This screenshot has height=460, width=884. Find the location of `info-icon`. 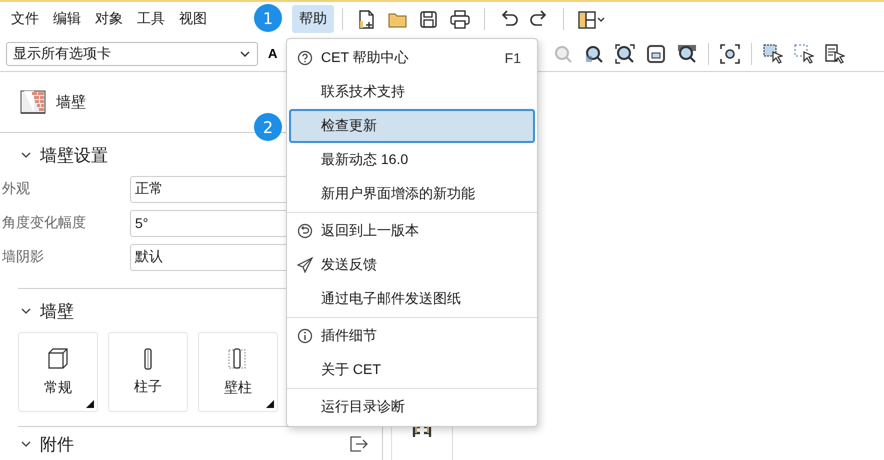

info-icon is located at coordinates (305, 336).